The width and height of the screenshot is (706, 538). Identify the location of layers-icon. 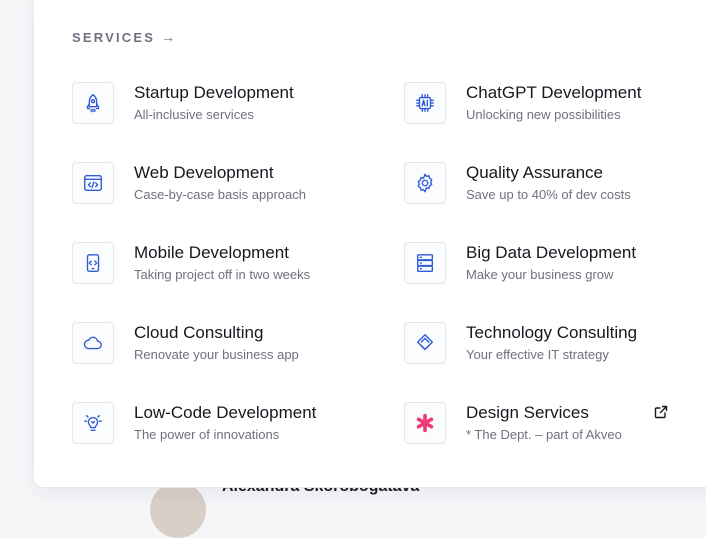
(425, 343).